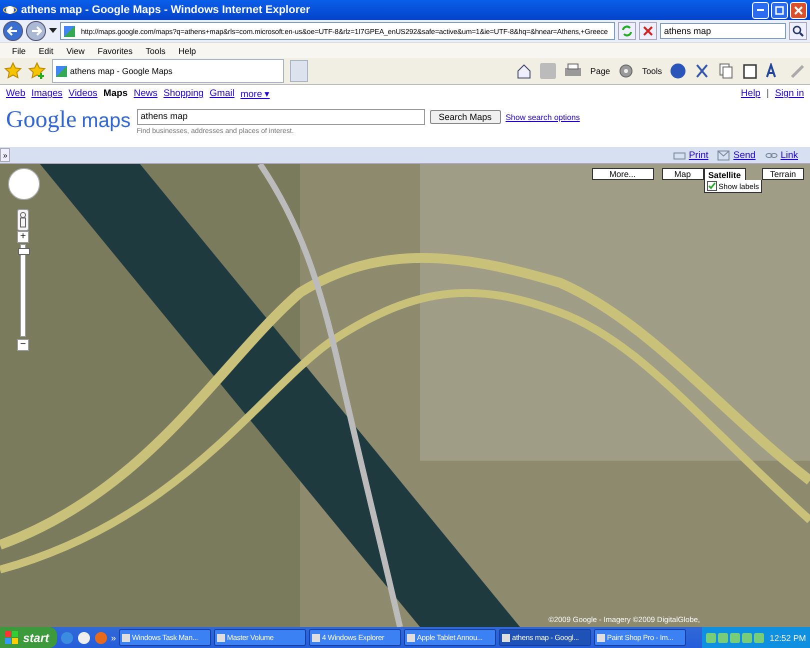  I want to click on favicon-icon, so click(69, 31).